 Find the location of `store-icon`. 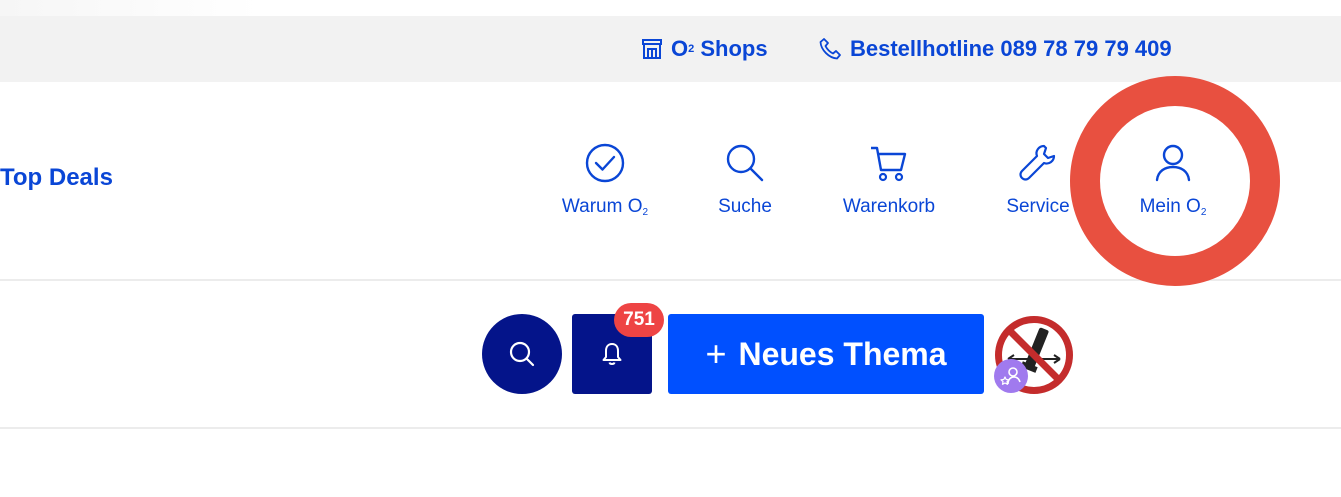

store-icon is located at coordinates (652, 49).